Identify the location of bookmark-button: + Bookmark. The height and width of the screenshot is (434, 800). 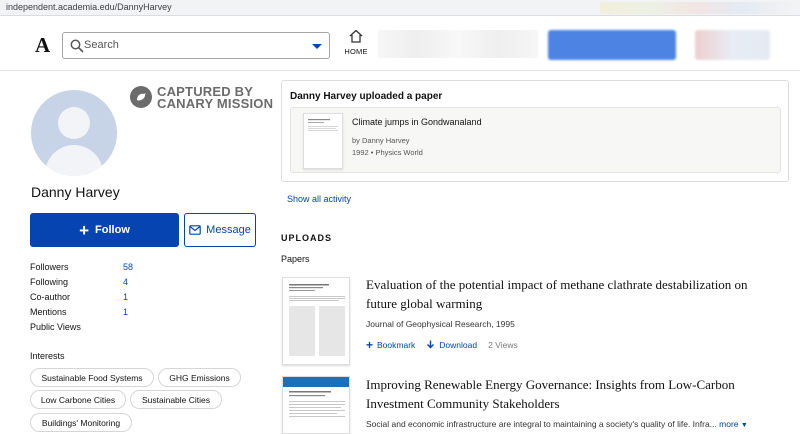
(390, 345).